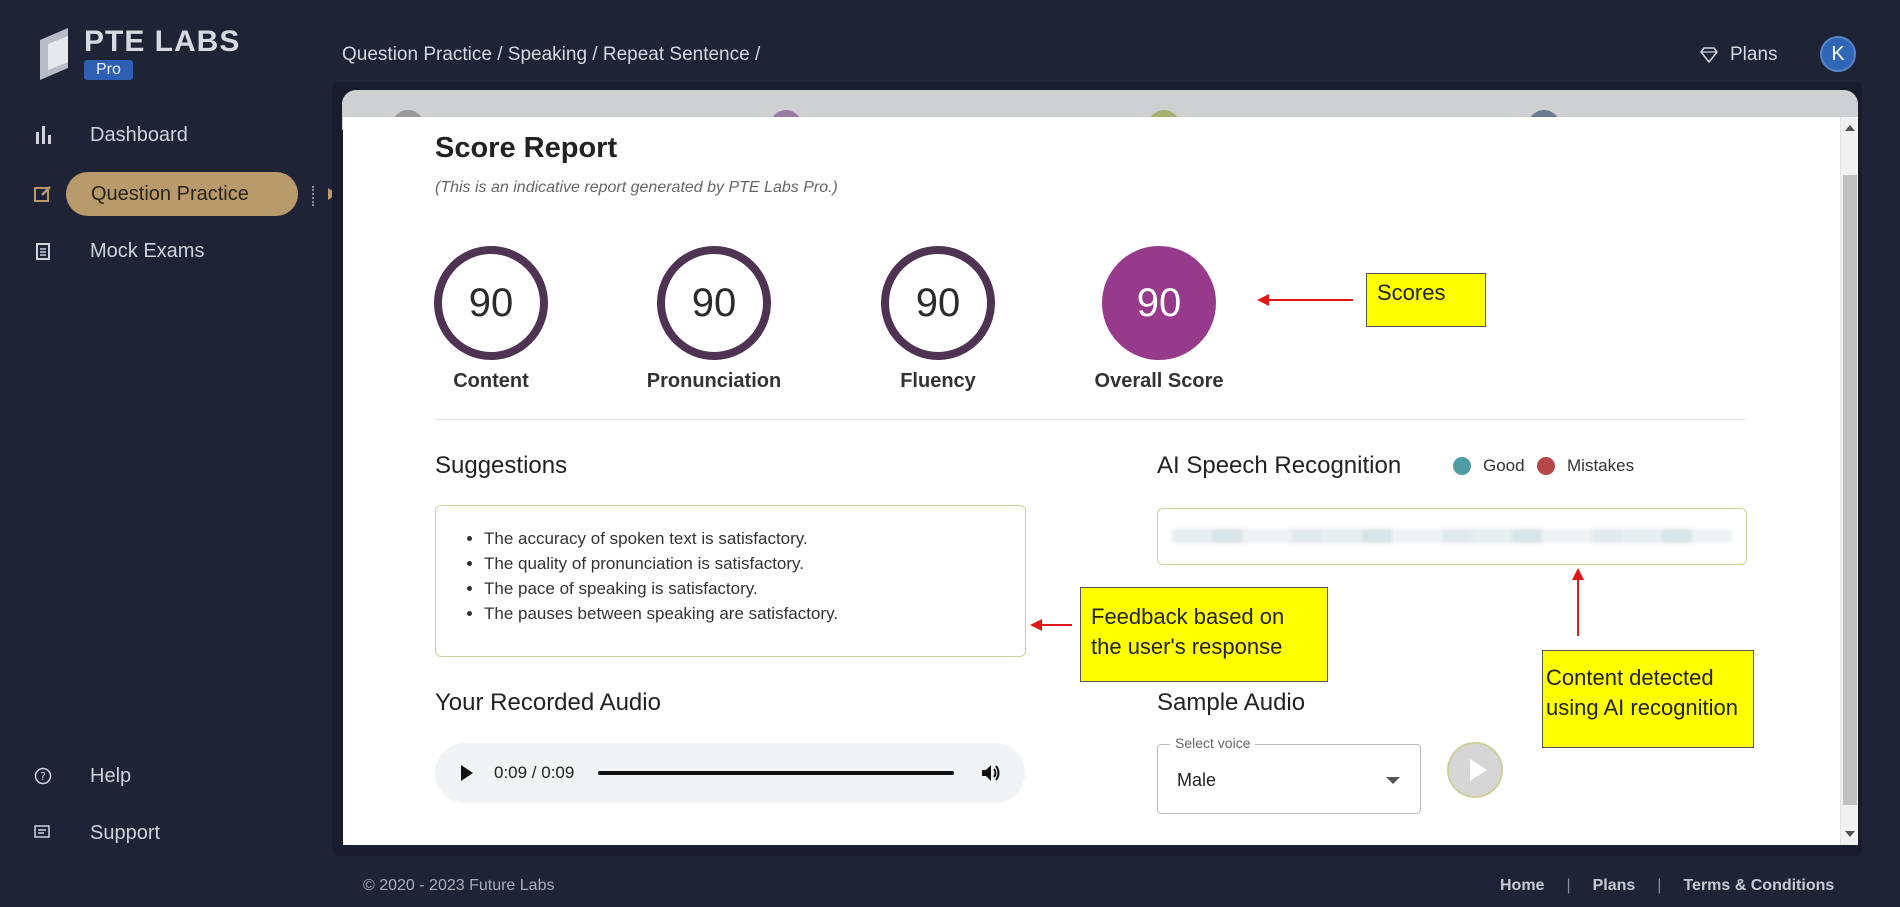 This screenshot has height=907, width=1900. I want to click on good-dot-icon, so click(1462, 466).